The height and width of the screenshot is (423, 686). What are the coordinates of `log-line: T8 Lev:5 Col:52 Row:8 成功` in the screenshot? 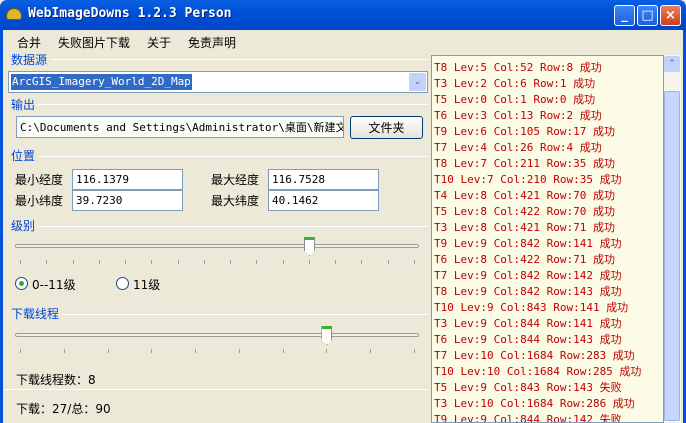 It's located at (518, 67).